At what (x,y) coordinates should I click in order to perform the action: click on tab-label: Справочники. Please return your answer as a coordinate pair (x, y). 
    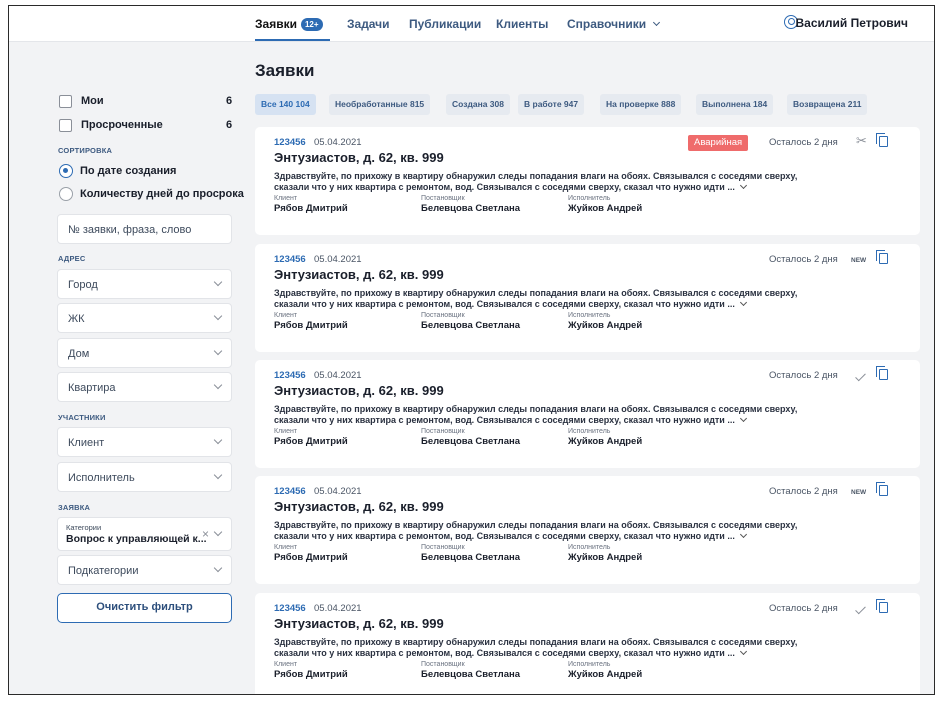
    Looking at the image, I should click on (607, 24).